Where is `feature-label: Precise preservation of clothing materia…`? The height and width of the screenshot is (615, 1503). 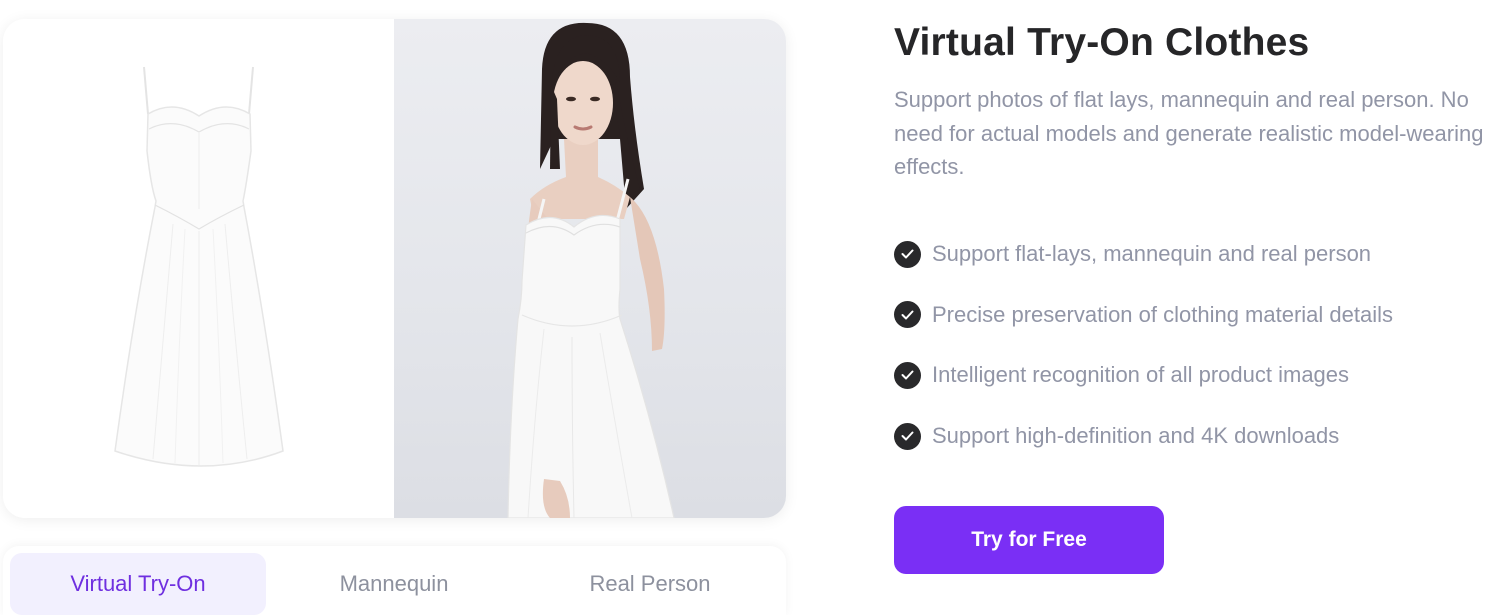
feature-label: Precise preservation of clothing materia… is located at coordinates (1163, 314).